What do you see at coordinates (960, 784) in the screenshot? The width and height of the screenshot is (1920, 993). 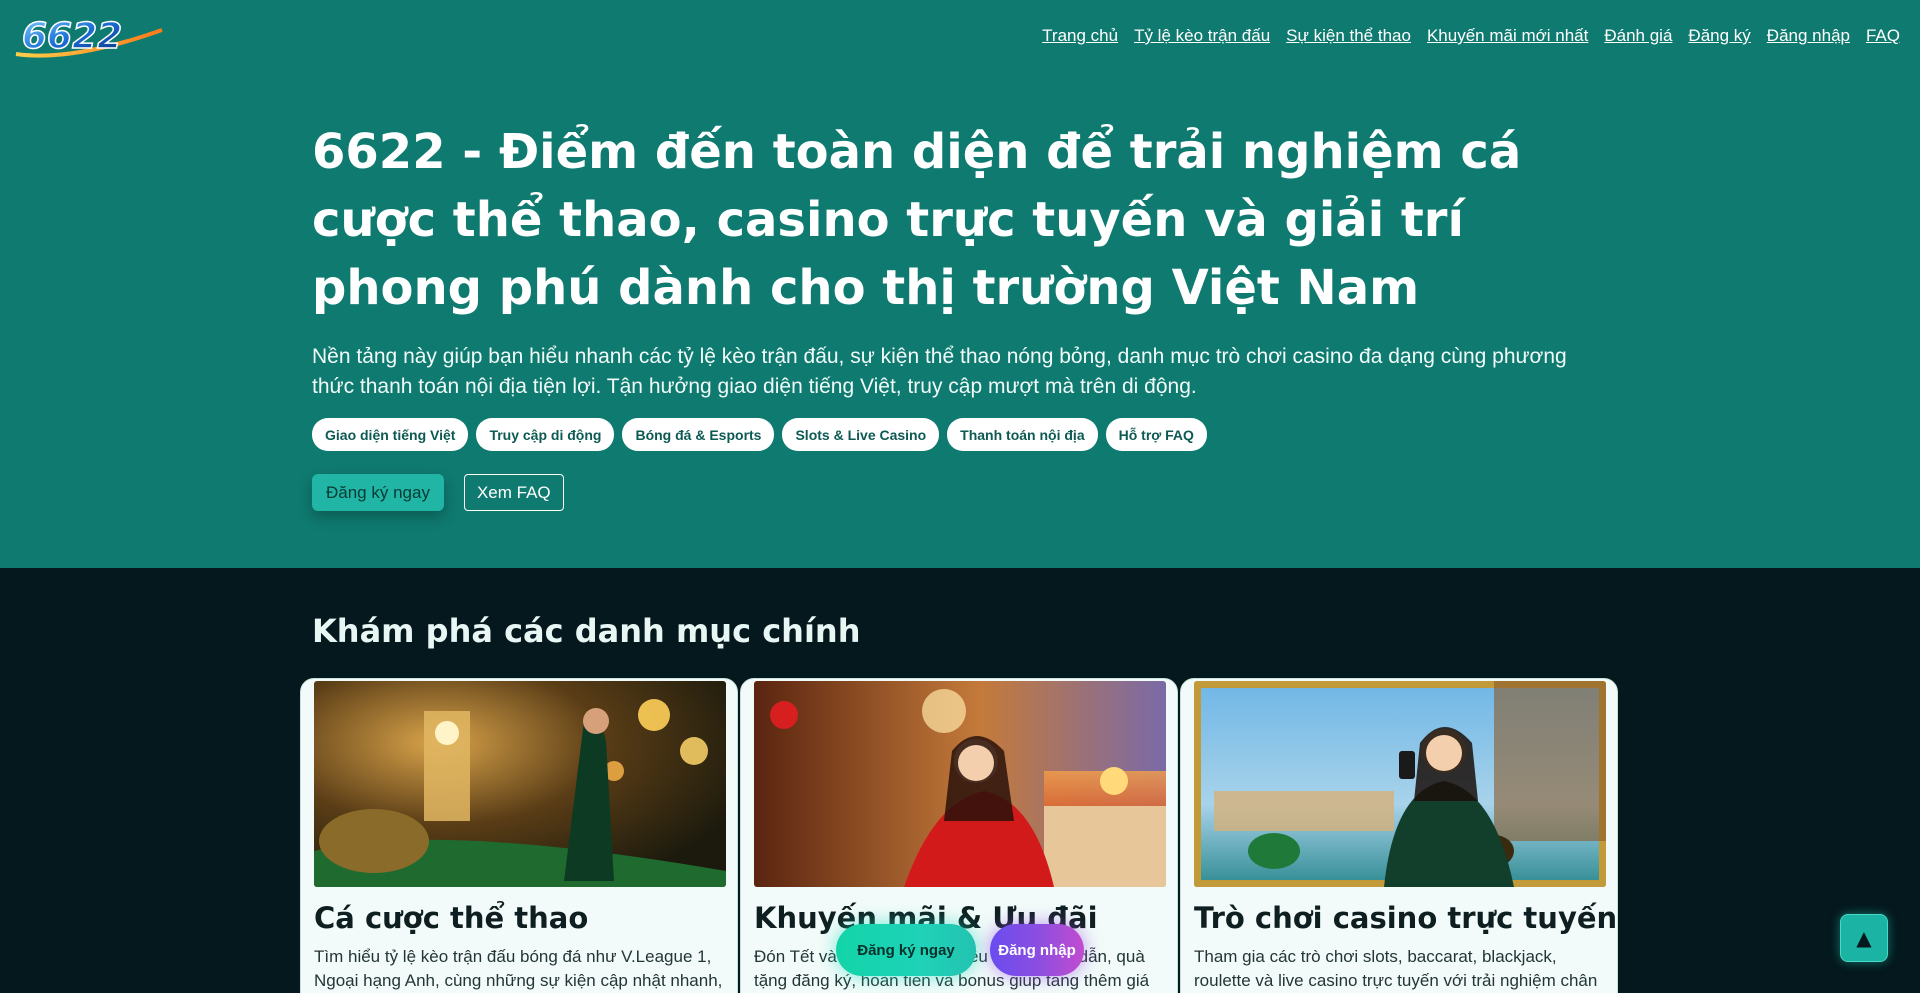 I see `promotions-card-image` at bounding box center [960, 784].